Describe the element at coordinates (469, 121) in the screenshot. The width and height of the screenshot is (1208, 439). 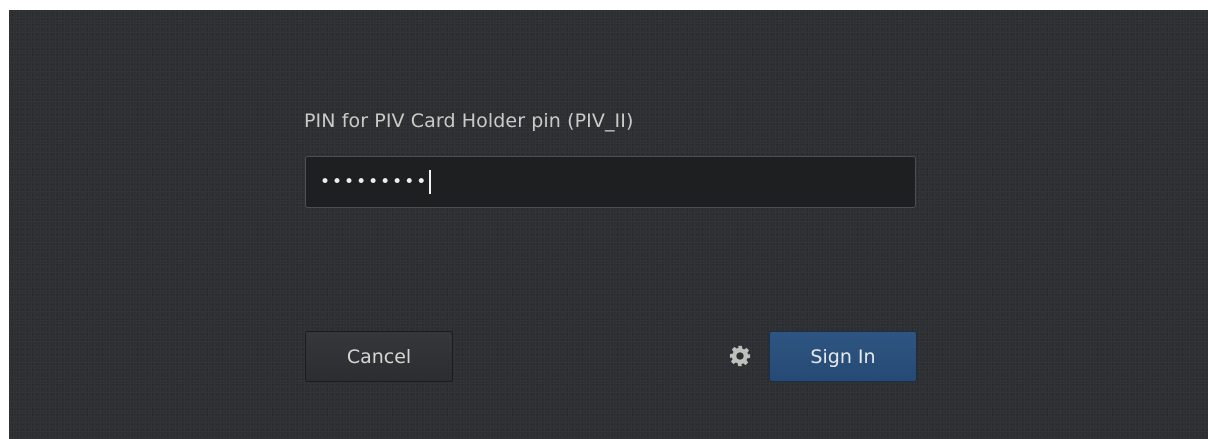
I see `pin-prompt-label: PIN for PIV Card Holder pin (PIV_II)` at that location.